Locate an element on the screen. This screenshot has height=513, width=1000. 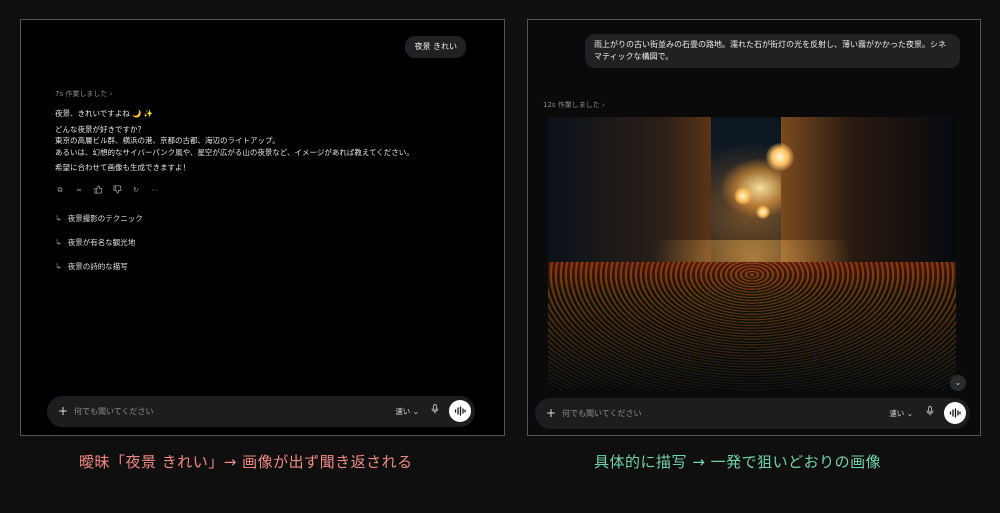
more-icon: ⋯ is located at coordinates (155, 190).